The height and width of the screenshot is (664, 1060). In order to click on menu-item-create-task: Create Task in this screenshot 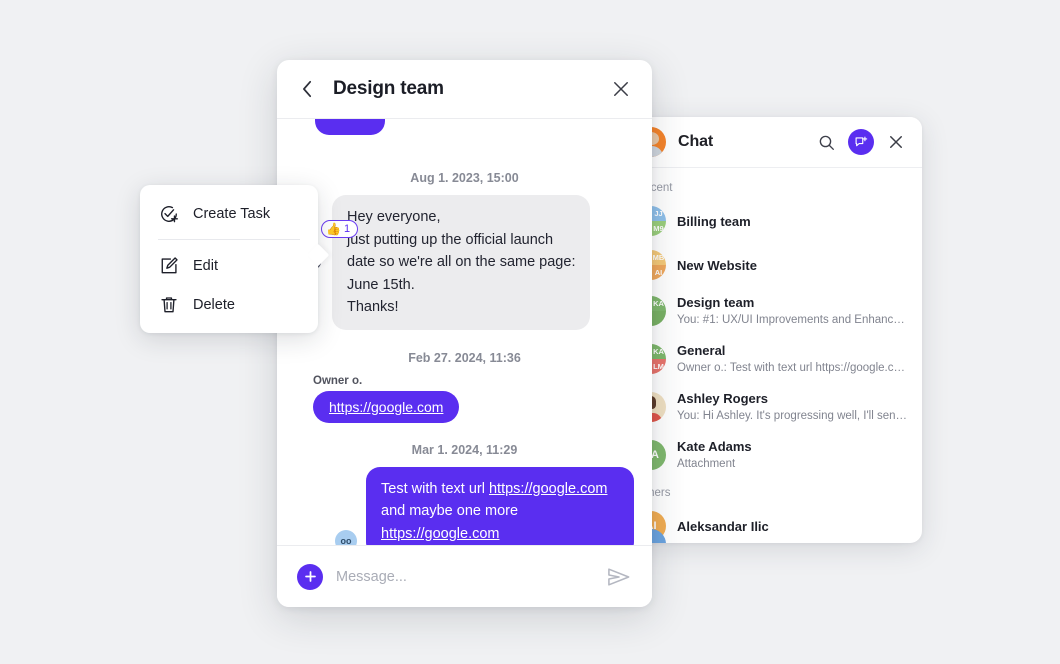, I will do `click(229, 213)`.